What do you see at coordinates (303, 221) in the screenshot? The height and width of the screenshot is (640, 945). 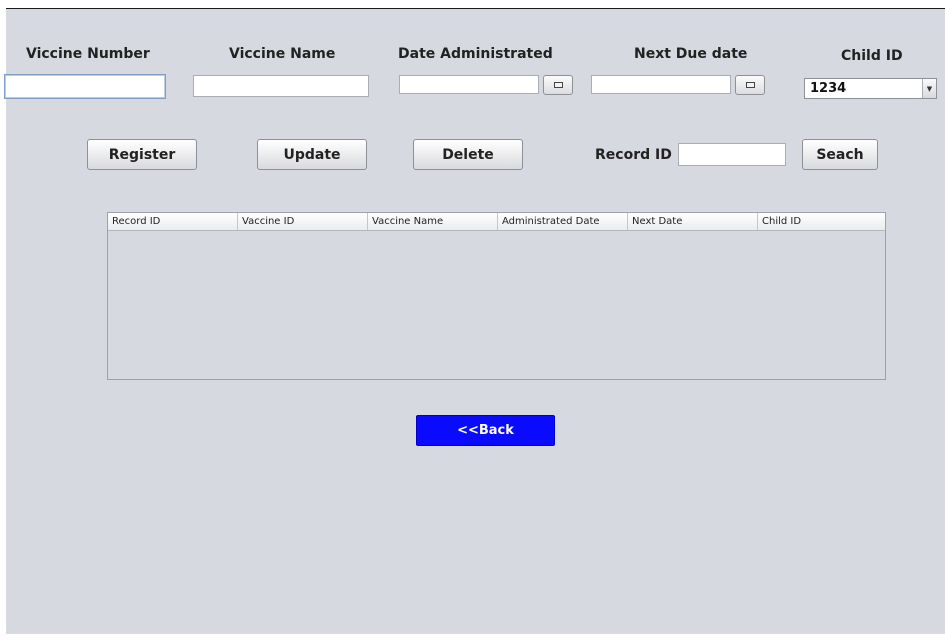 I see `column-header-vaccine-id: Vaccine ID` at bounding box center [303, 221].